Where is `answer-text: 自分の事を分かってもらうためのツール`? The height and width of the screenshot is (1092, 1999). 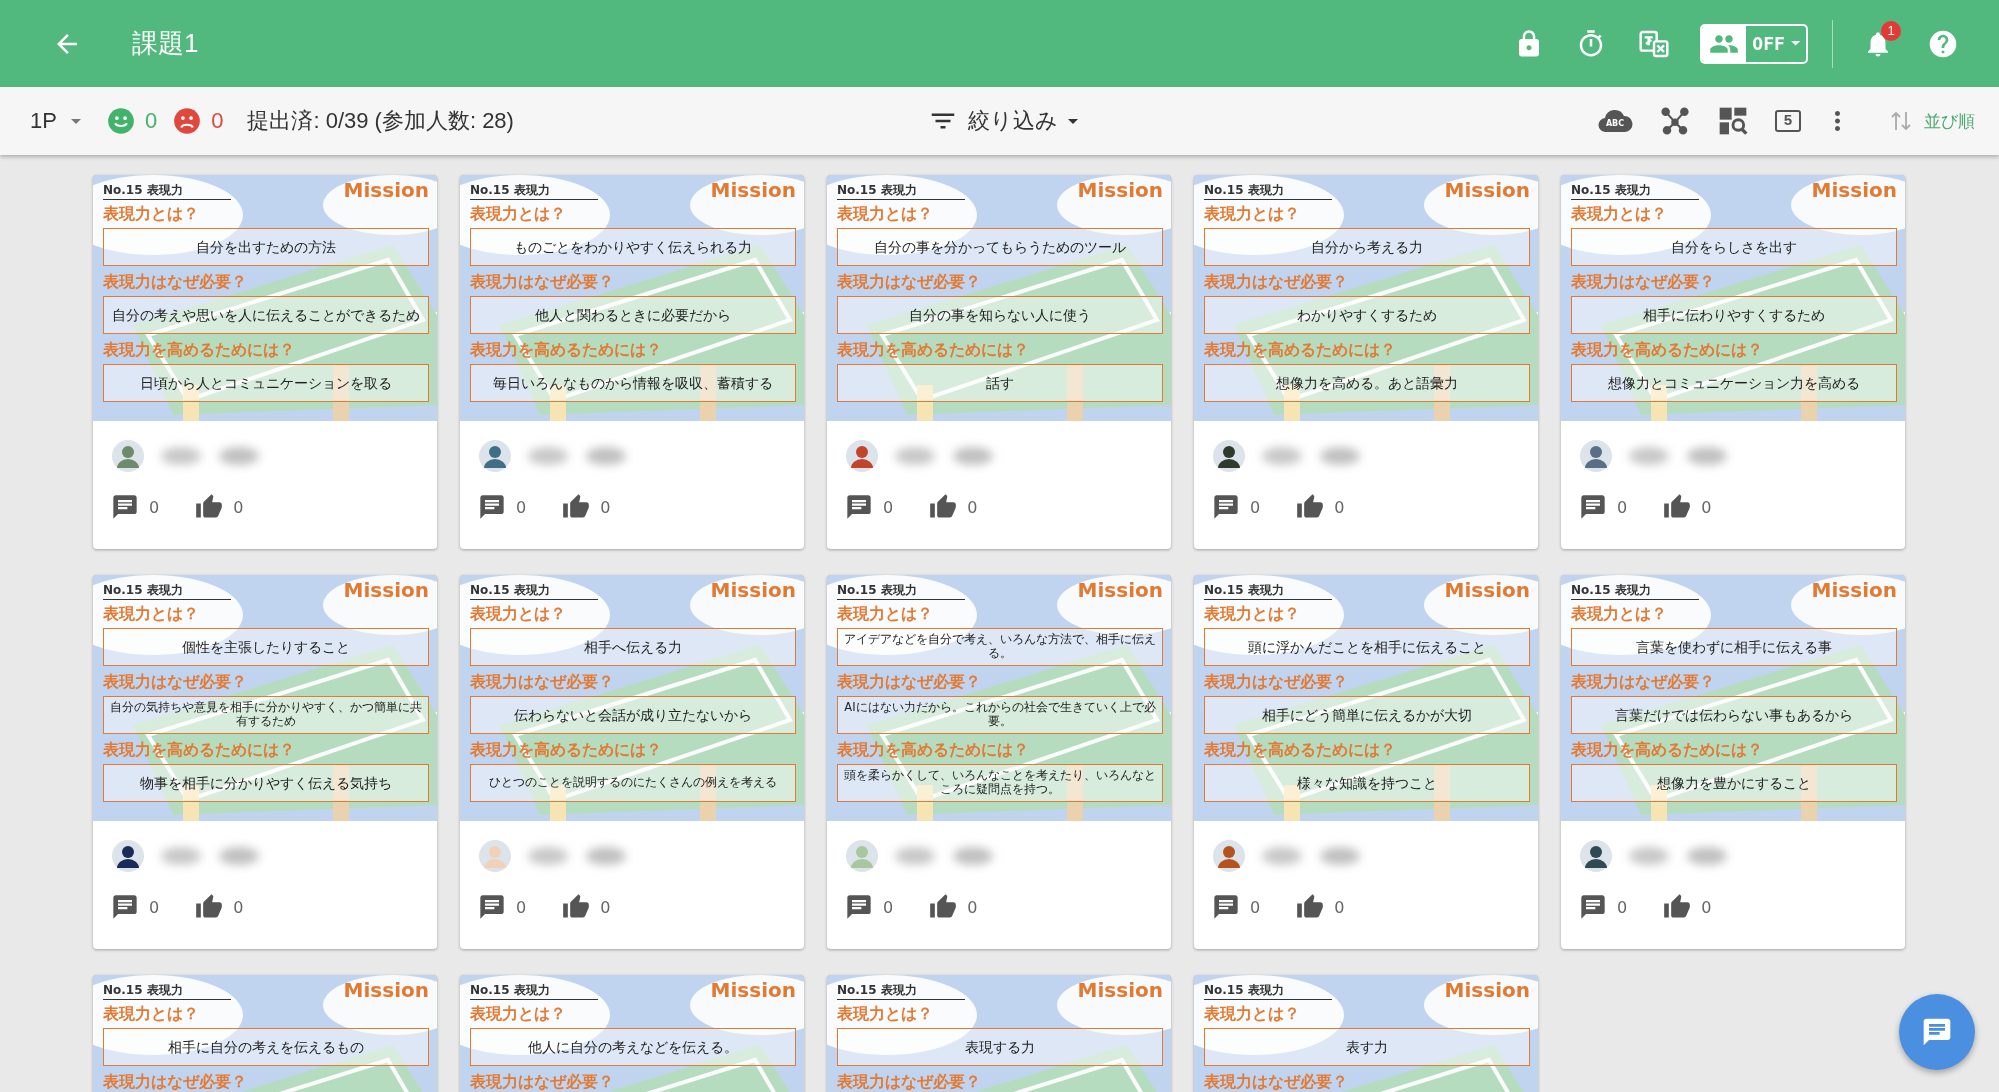
answer-text: 自分の事を分かってもらうためのツール is located at coordinates (1000, 247).